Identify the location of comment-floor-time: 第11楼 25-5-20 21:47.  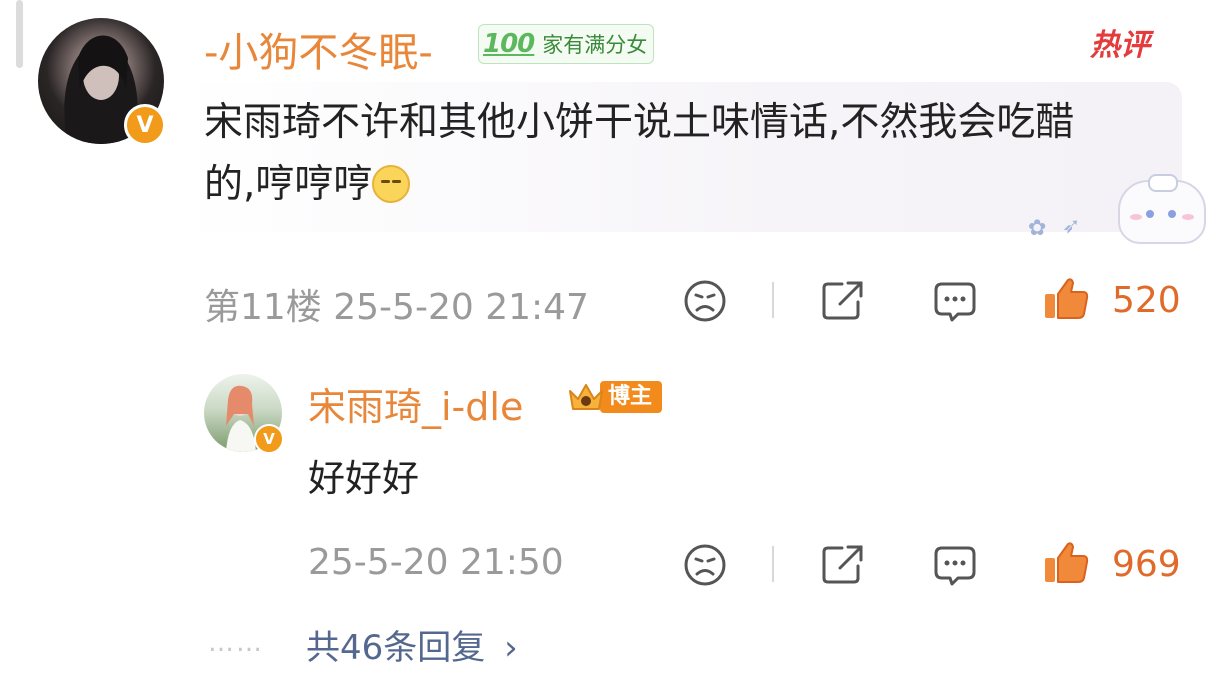
(396, 307).